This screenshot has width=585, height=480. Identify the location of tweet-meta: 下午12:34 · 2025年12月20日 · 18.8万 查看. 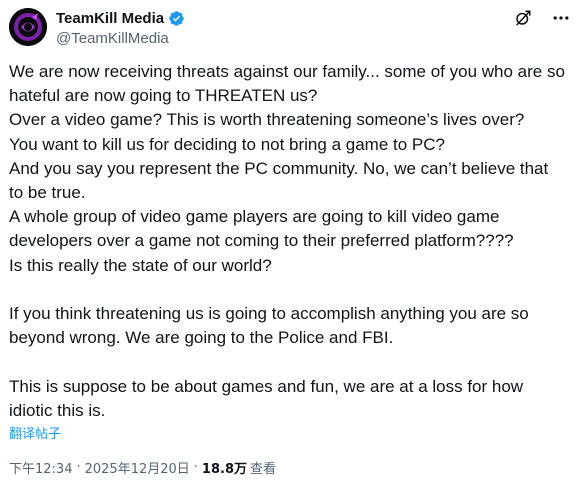
(142, 467).